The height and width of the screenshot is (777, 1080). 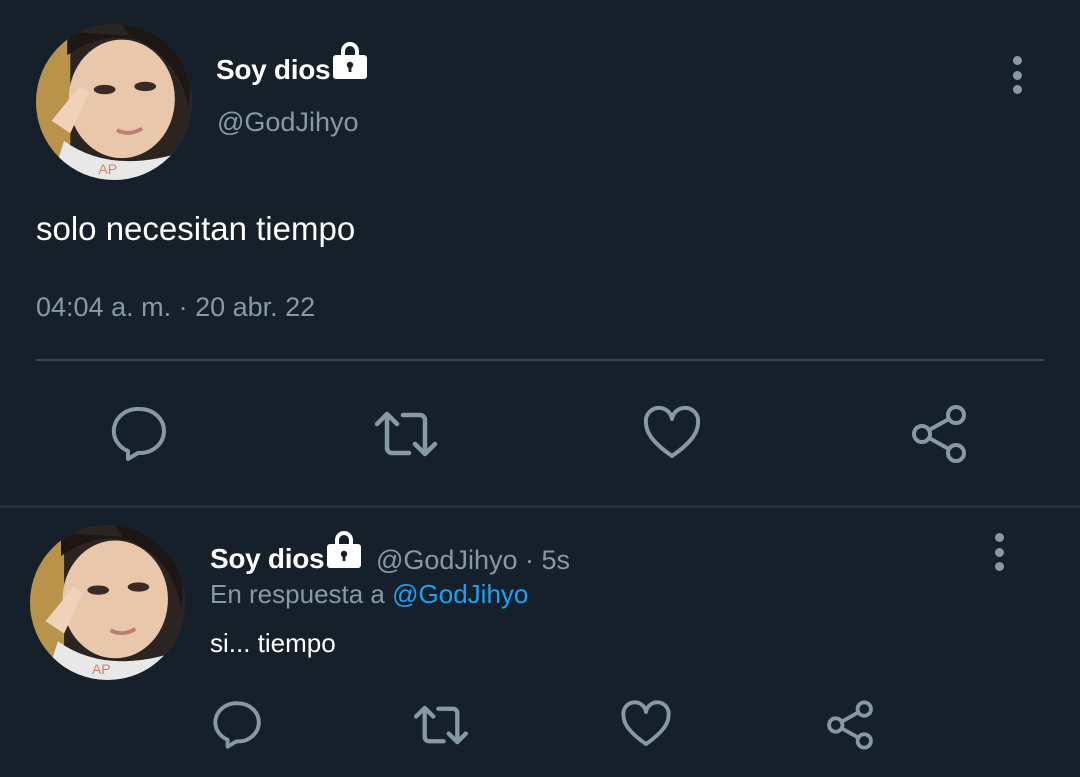 I want to click on replying-to-label: En respuesta a, so click(x=297, y=594).